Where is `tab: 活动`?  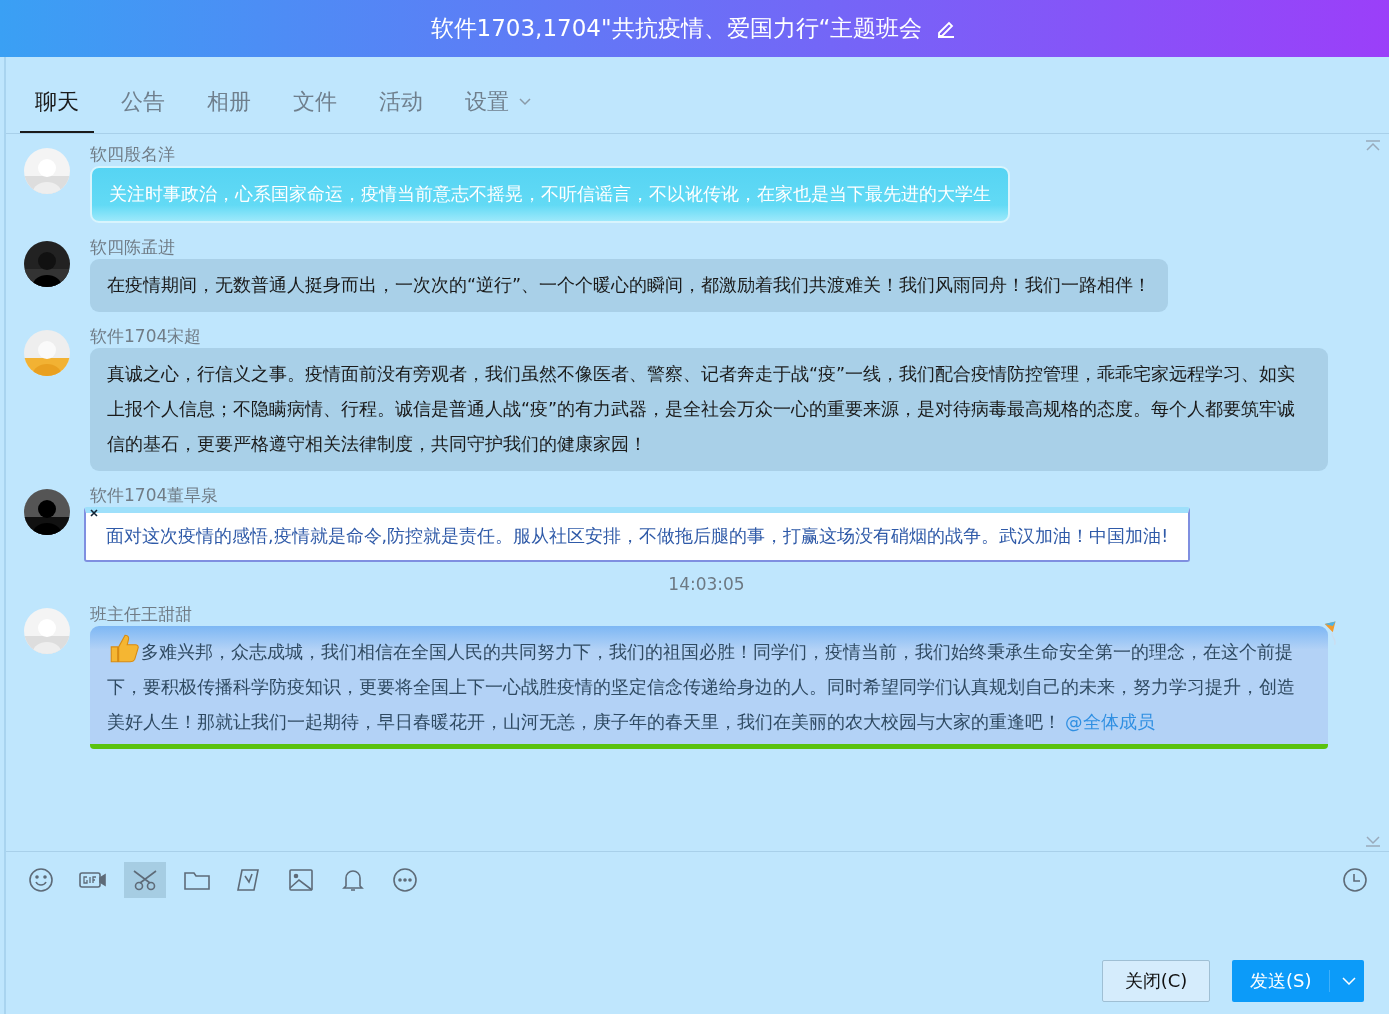
tab: 活动 is located at coordinates (401, 110).